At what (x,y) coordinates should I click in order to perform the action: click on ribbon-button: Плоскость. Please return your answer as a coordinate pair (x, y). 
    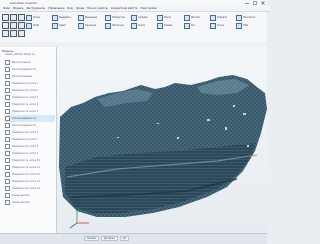
    Looking at the image, I should click on (248, 17).